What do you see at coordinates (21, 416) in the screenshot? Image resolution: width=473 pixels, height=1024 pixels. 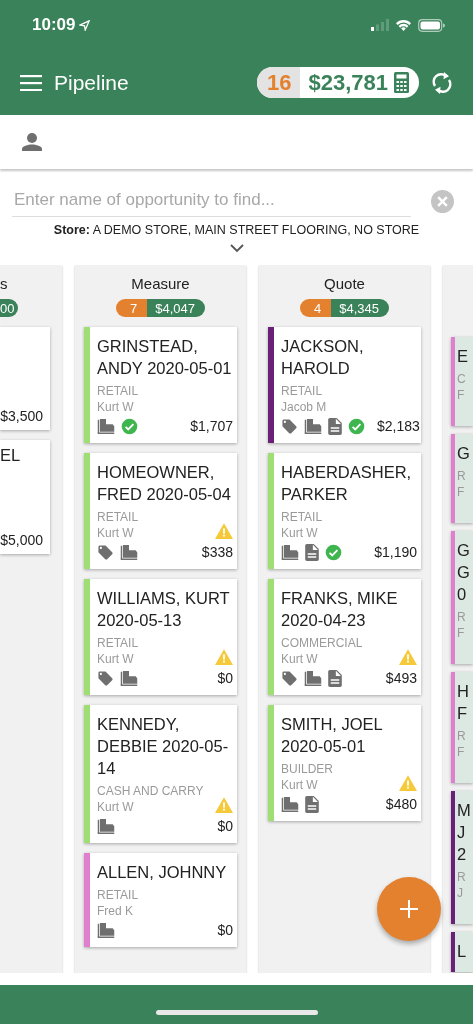 I see `amount: $3,500` at bounding box center [21, 416].